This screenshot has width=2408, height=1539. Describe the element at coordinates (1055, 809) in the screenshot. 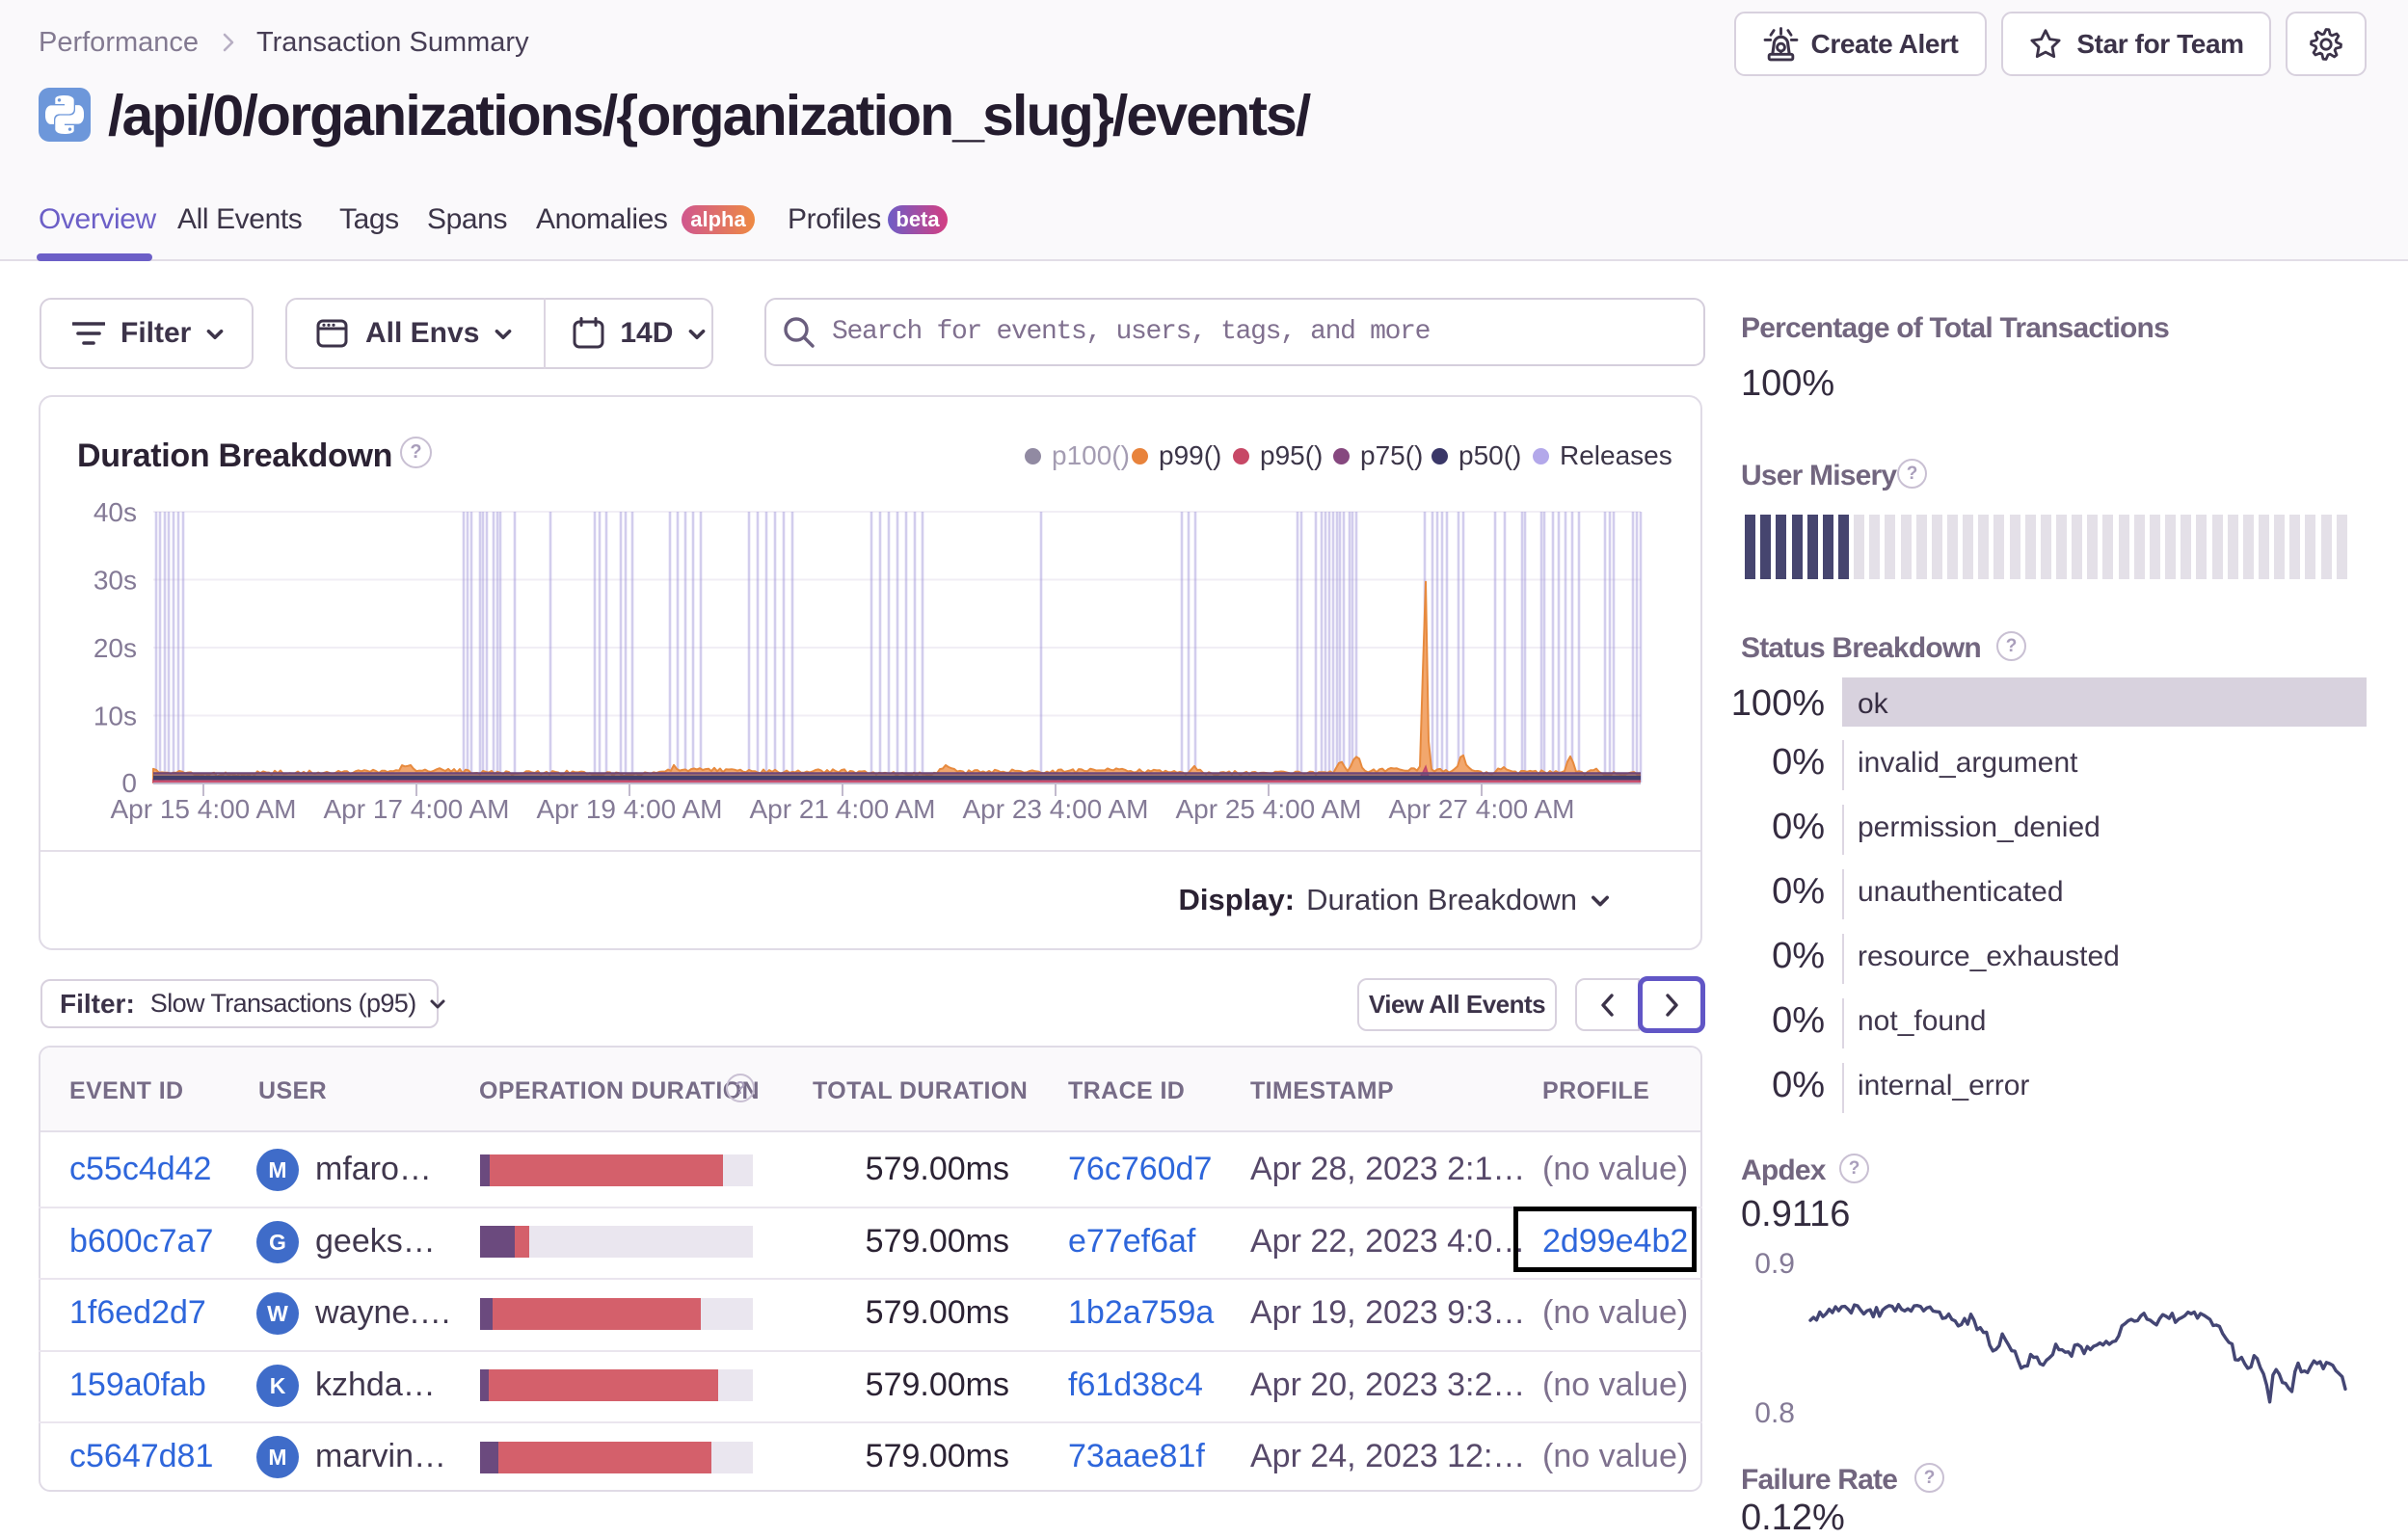

I see `svg-text: Apr 23 4:00 AM` at that location.